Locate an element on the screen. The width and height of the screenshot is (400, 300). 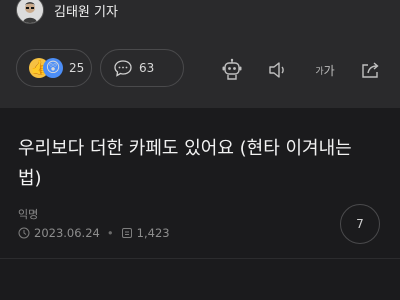
post-views: 1,423 is located at coordinates (153, 233).